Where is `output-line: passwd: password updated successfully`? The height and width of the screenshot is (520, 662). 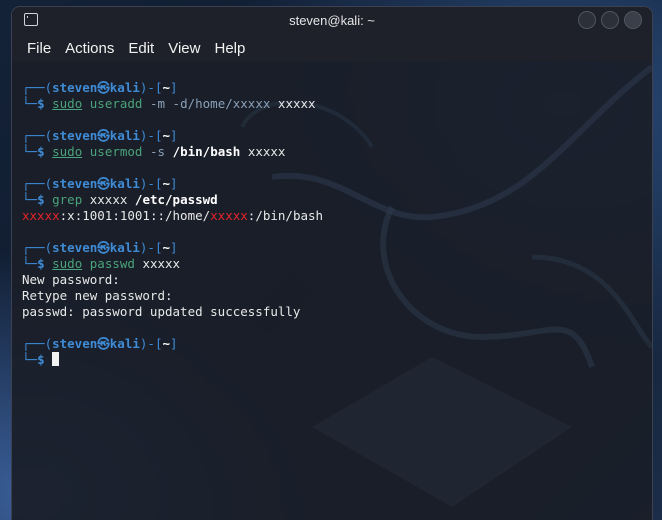 output-line: passwd: password updated successfully is located at coordinates (161, 311).